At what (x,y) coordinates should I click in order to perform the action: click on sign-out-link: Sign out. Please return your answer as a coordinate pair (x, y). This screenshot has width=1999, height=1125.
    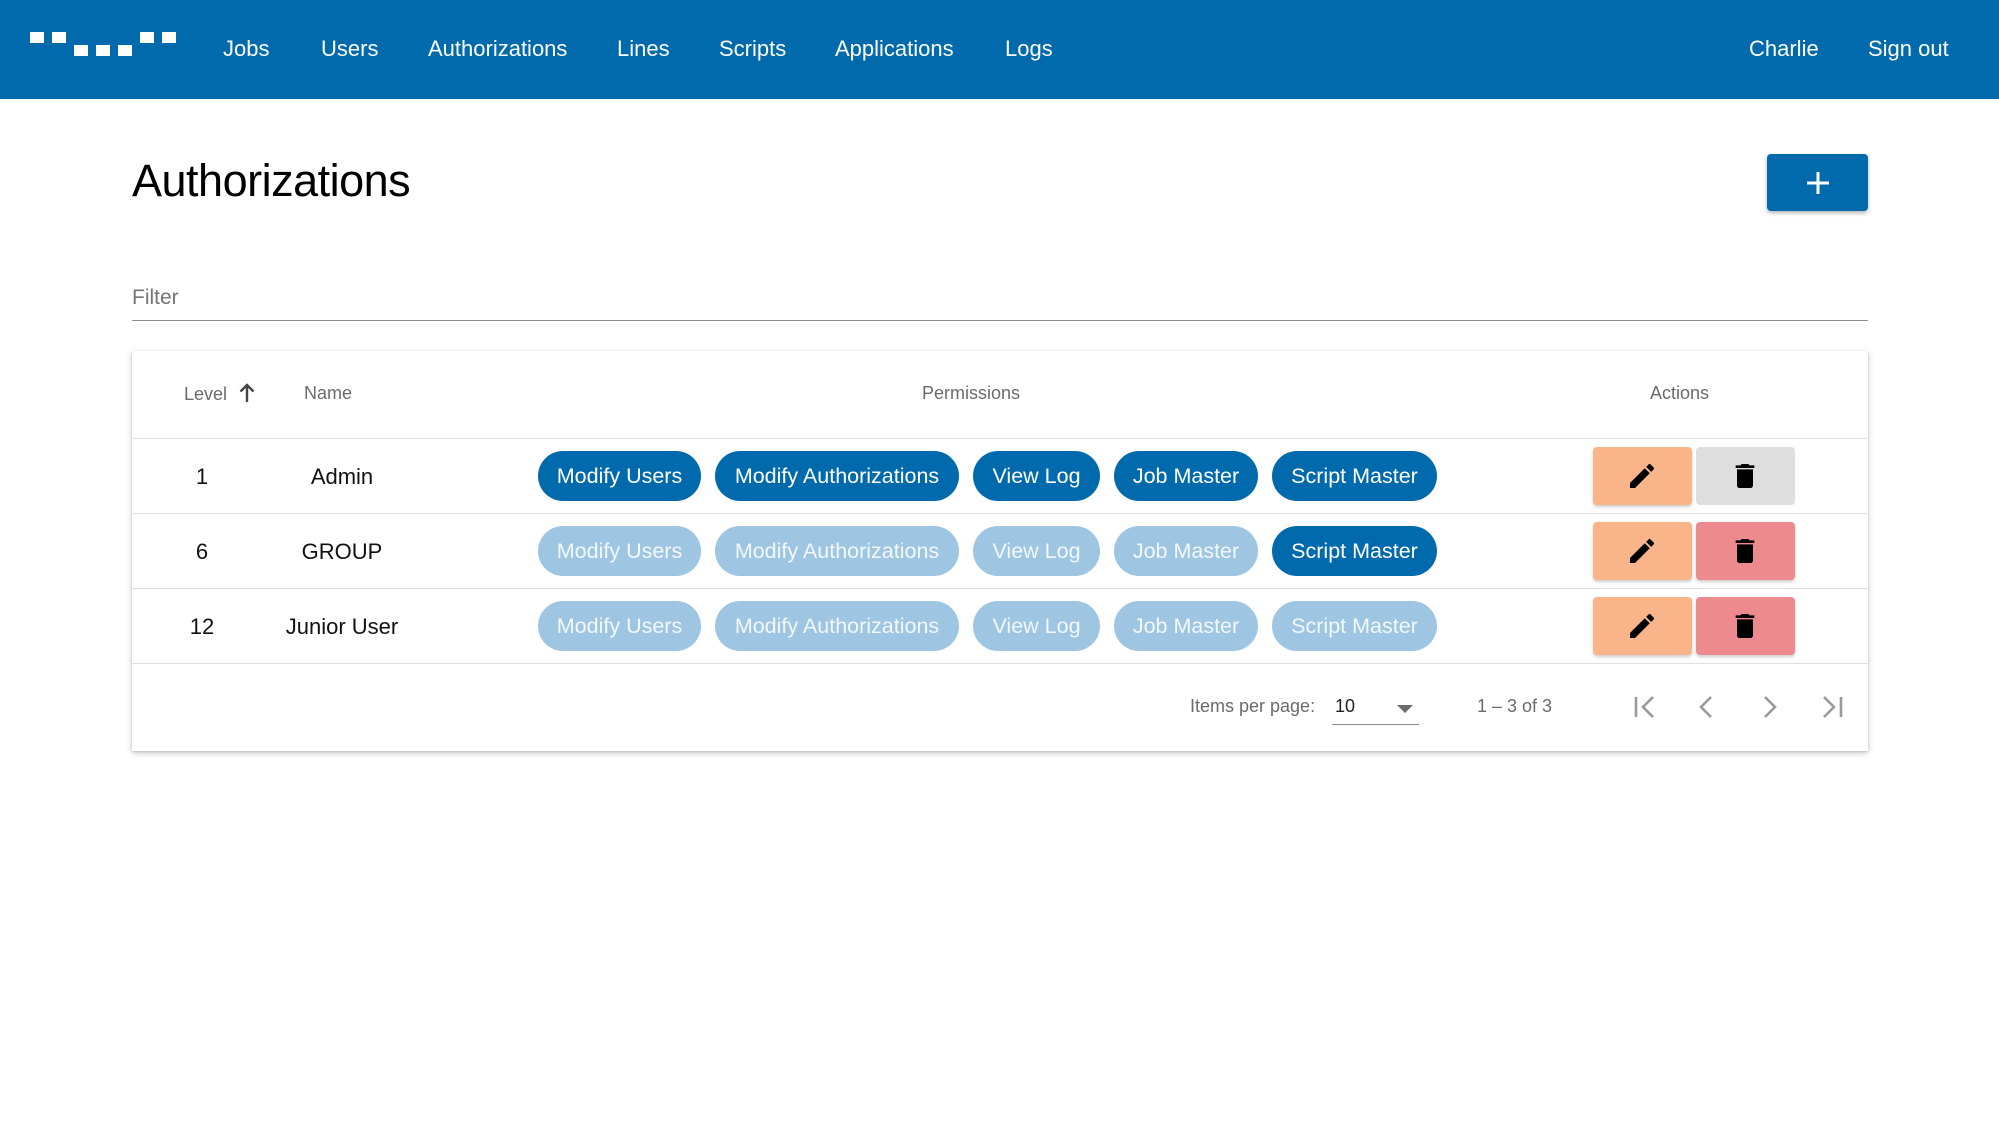
    Looking at the image, I should click on (1908, 49).